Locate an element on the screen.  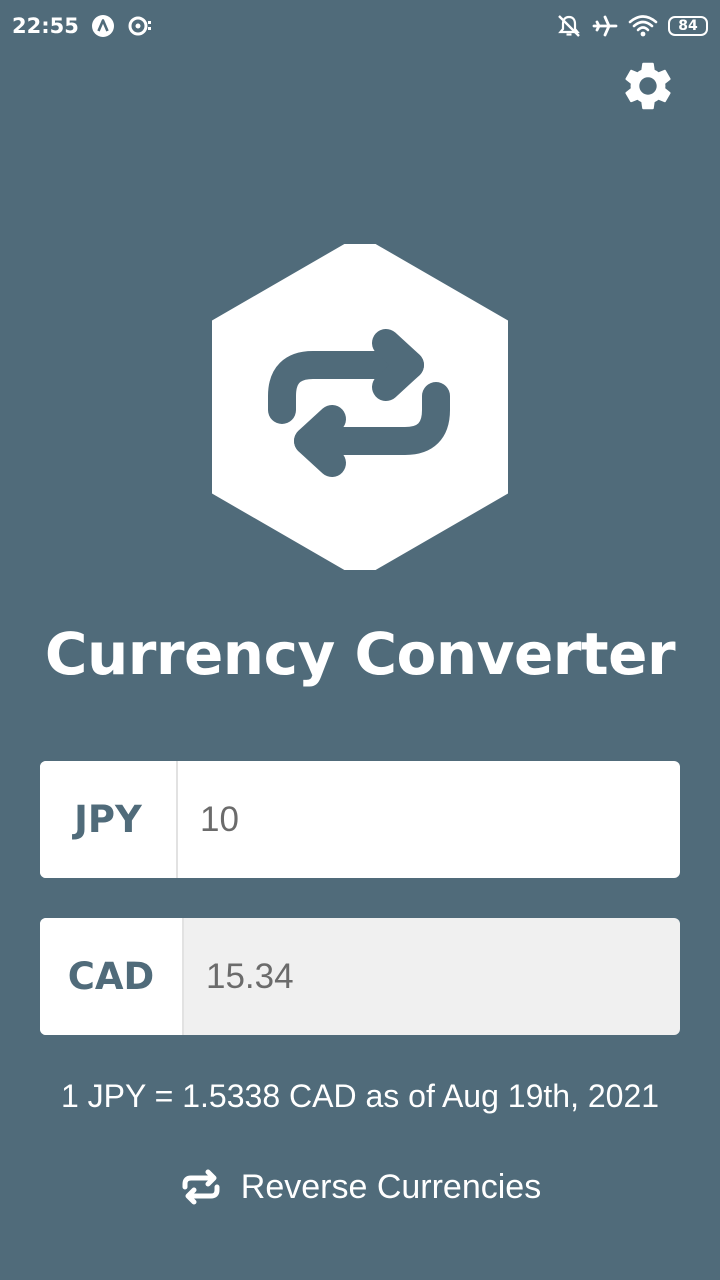
reverse-currencies-button: Reverse Currencies is located at coordinates (360, 1187).